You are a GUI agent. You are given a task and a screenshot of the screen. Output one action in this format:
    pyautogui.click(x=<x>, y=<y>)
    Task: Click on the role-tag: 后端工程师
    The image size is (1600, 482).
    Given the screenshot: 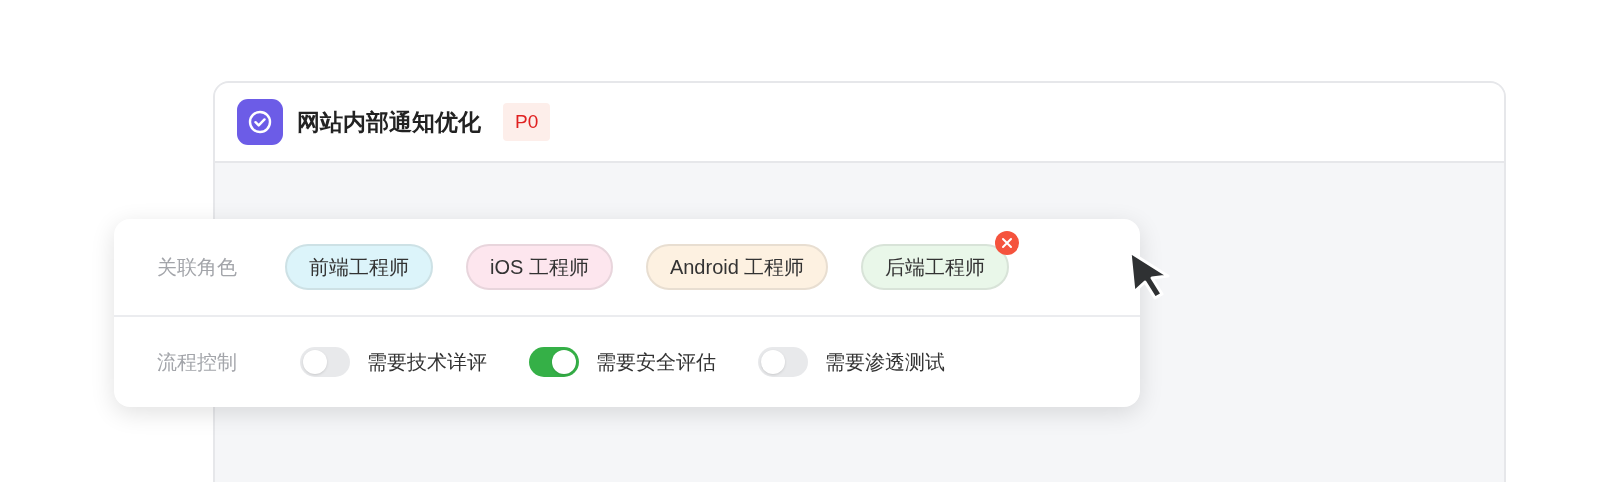 What is the action you would take?
    pyautogui.click(x=935, y=267)
    